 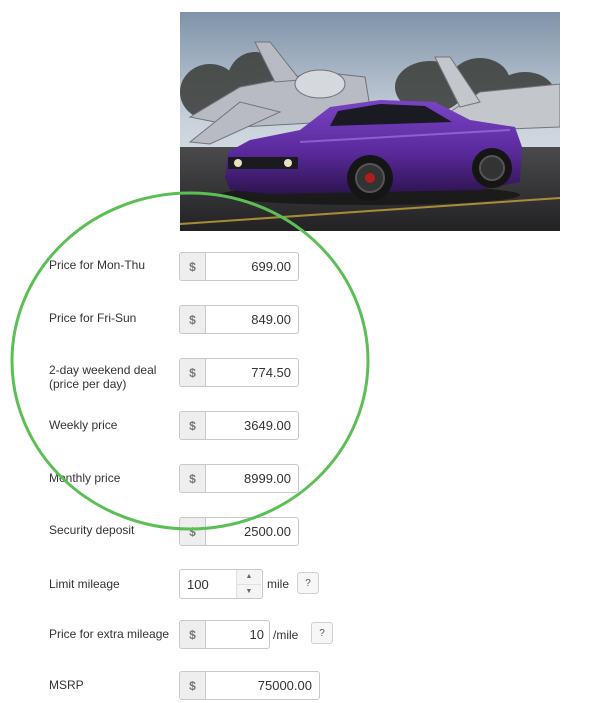 I want to click on extra-mileage-input, so click(x=237, y=634).